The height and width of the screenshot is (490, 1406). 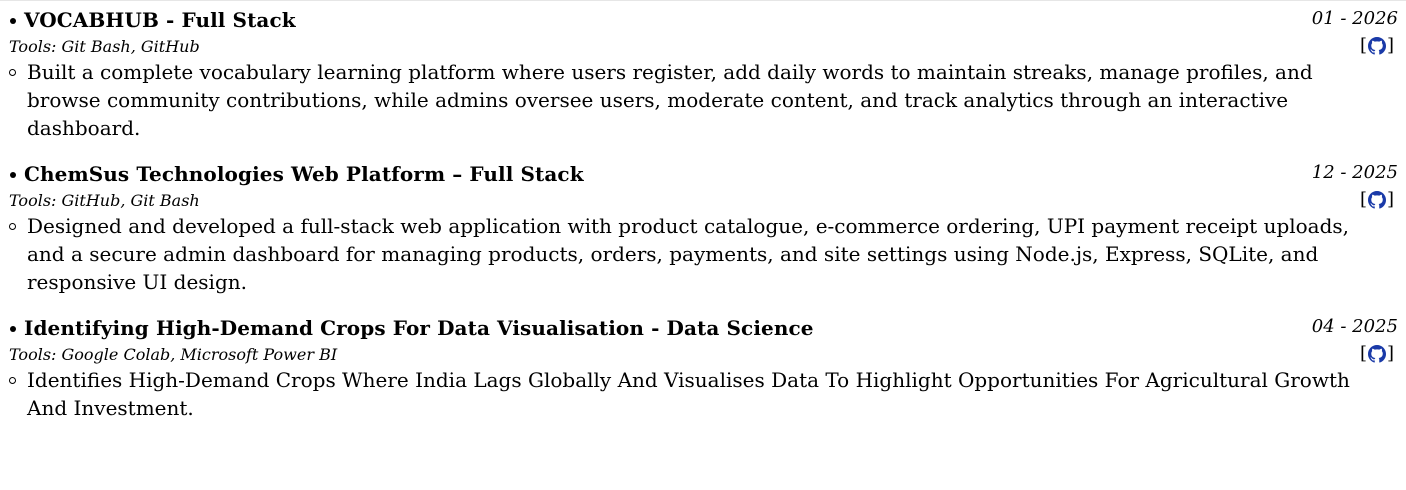 What do you see at coordinates (1354, 18) in the screenshot?
I see `project-date: 01 - 2026` at bounding box center [1354, 18].